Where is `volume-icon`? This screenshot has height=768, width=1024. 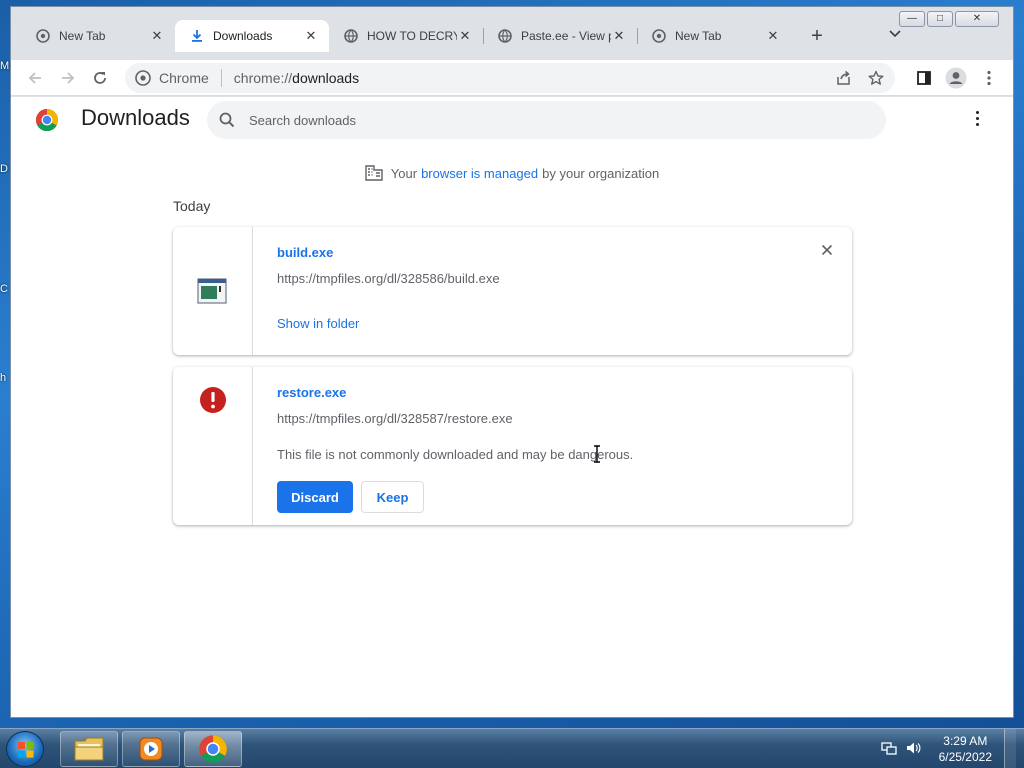 volume-icon is located at coordinates (913, 749).